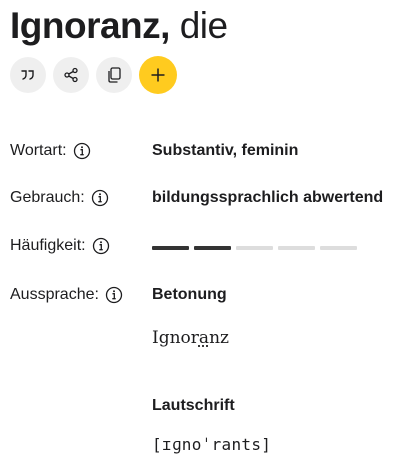 This screenshot has width=418, height=470. I want to click on label-group: Aussprache:, so click(66, 295).